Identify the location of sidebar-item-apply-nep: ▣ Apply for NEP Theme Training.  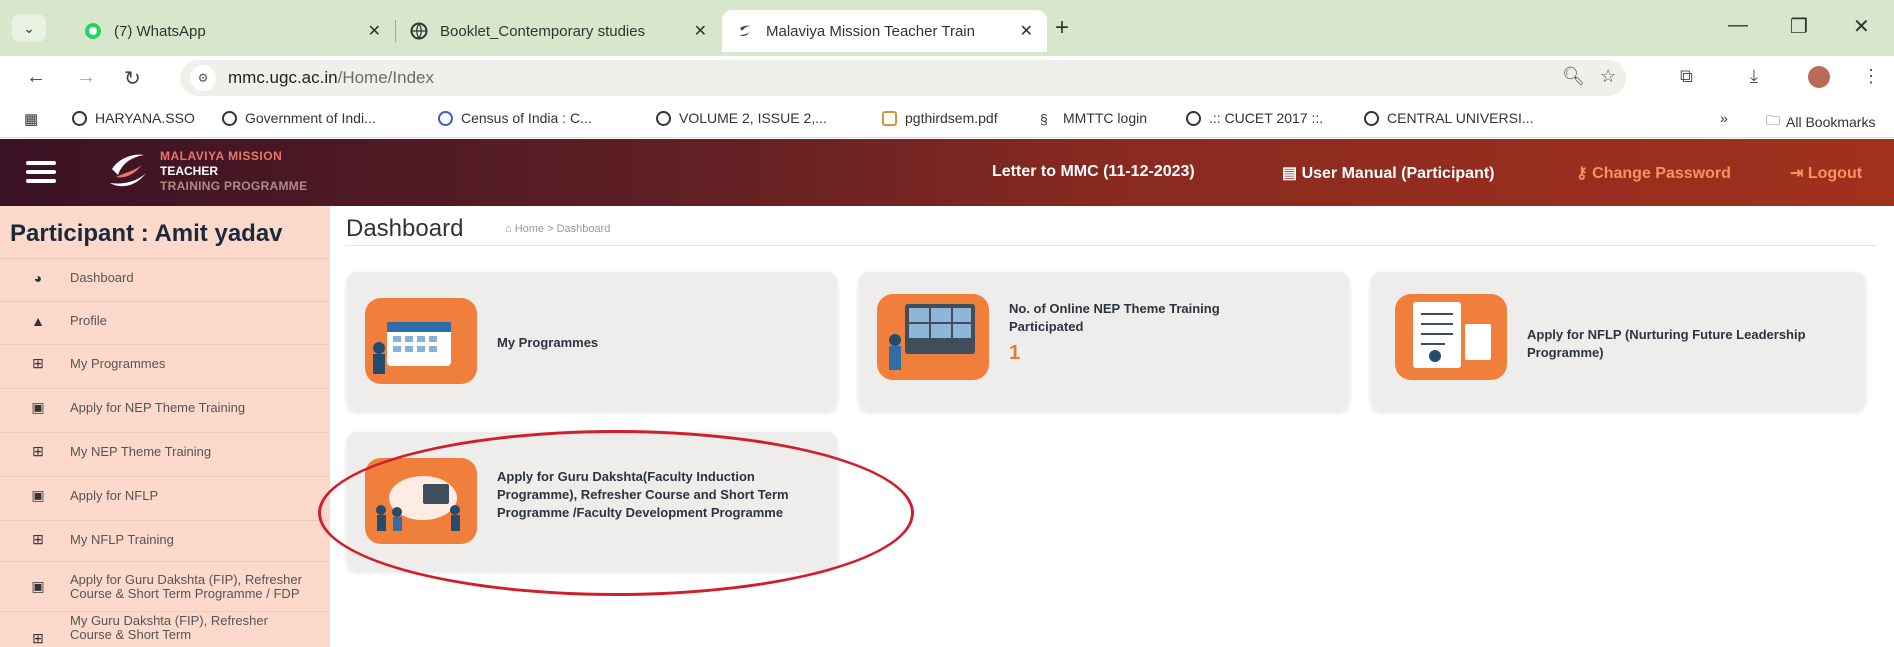
(165, 407).